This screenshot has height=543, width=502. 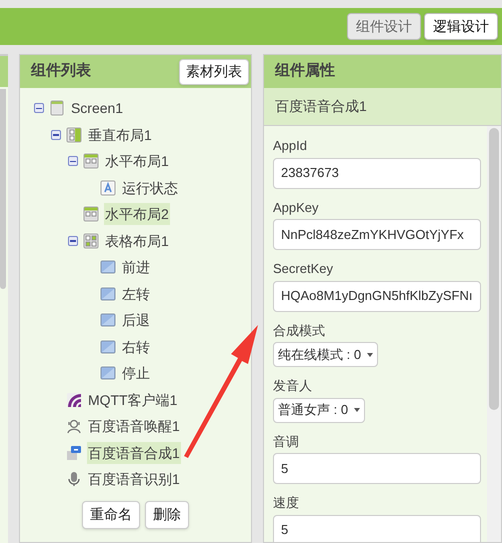 What do you see at coordinates (461, 26) in the screenshot?
I see `view-button: 逻辑设计` at bounding box center [461, 26].